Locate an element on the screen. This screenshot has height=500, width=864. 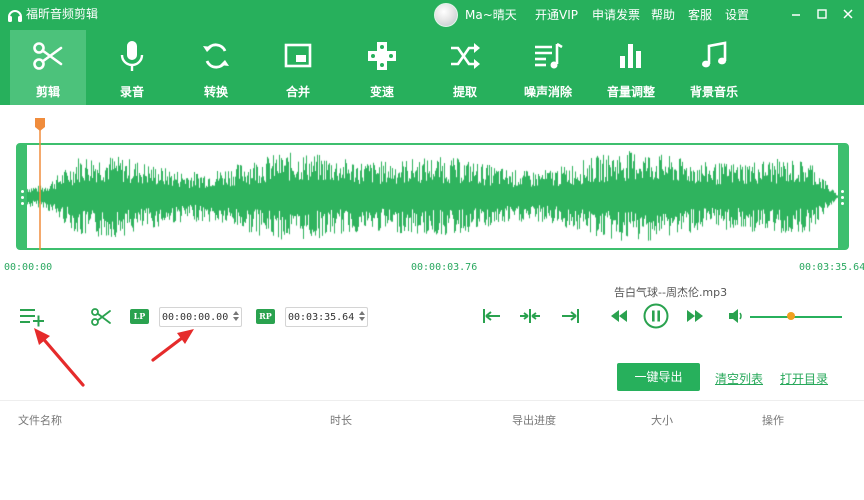
speed-icon is located at coordinates (382, 56).